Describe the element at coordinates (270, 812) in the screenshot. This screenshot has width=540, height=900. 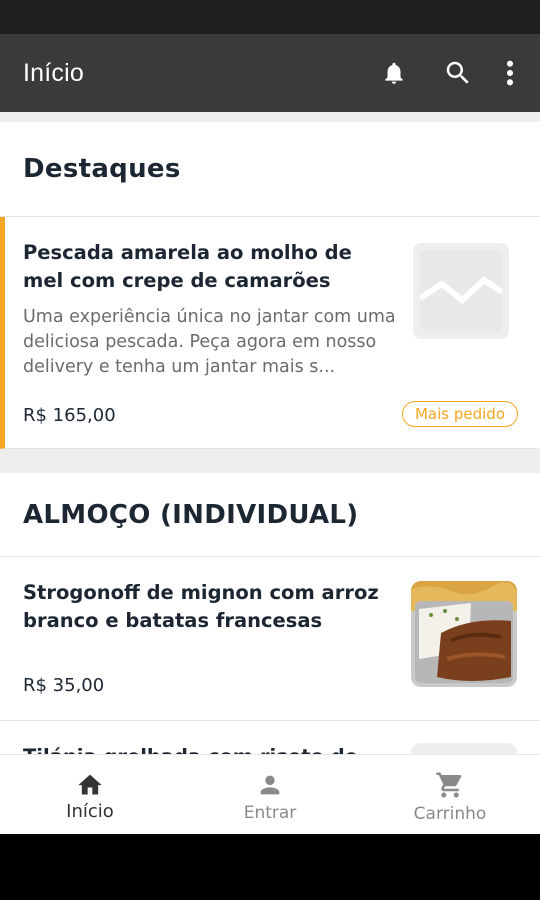
I see `nav-label: Entrar` at that location.